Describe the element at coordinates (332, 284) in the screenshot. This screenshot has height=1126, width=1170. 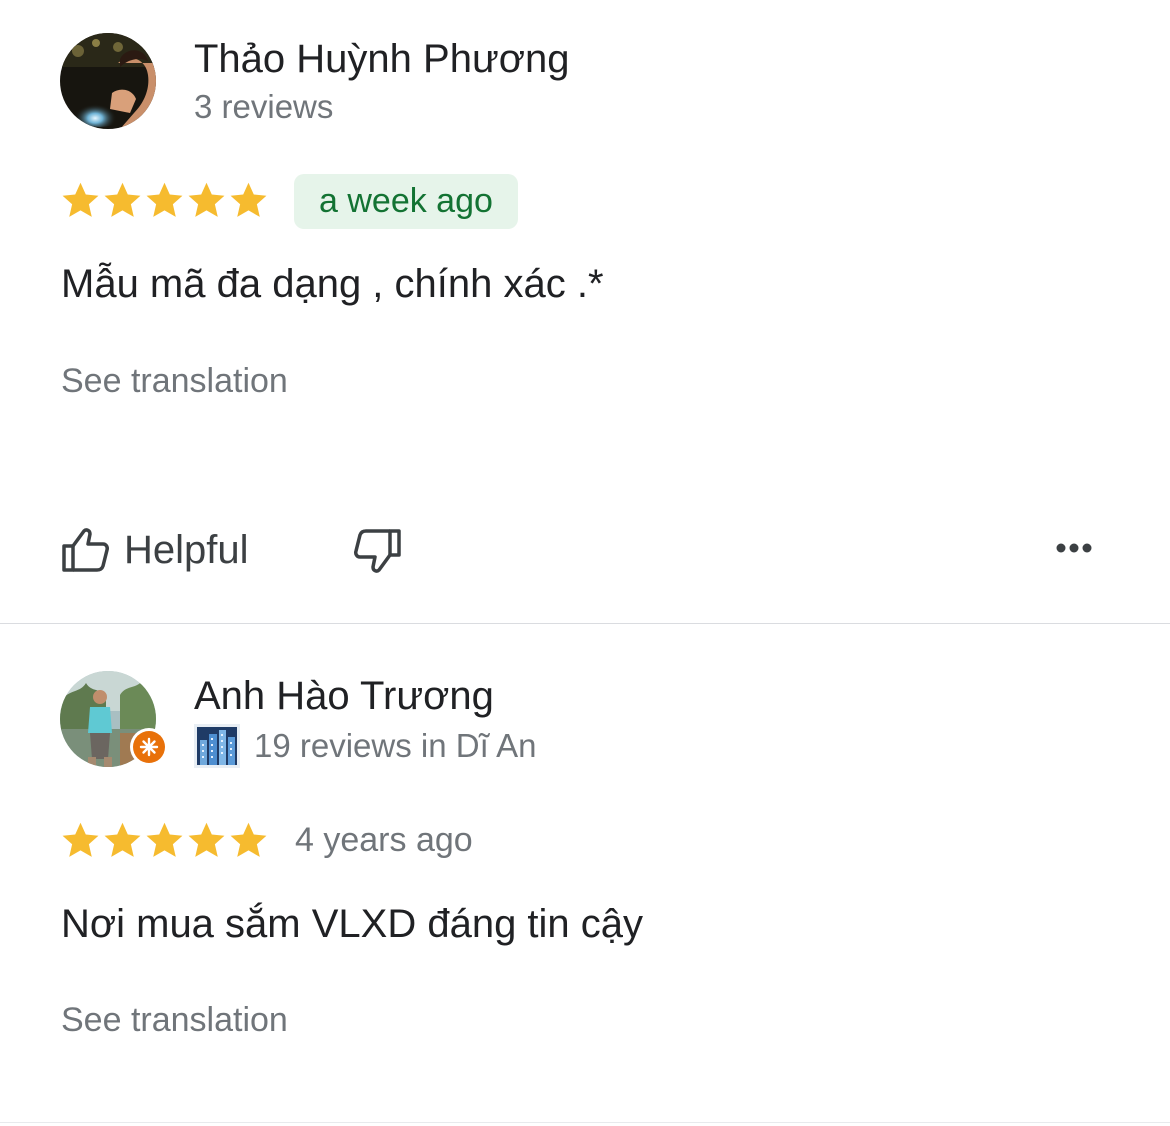
I see `review-text: Mẫu mã đa dạng , chính xác .*` at that location.